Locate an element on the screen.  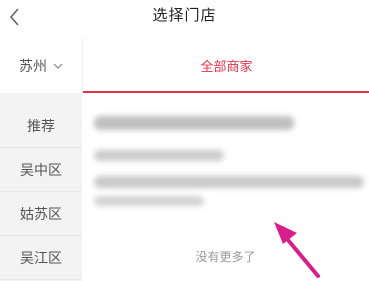
city-label: 苏州 is located at coordinates (33, 66).